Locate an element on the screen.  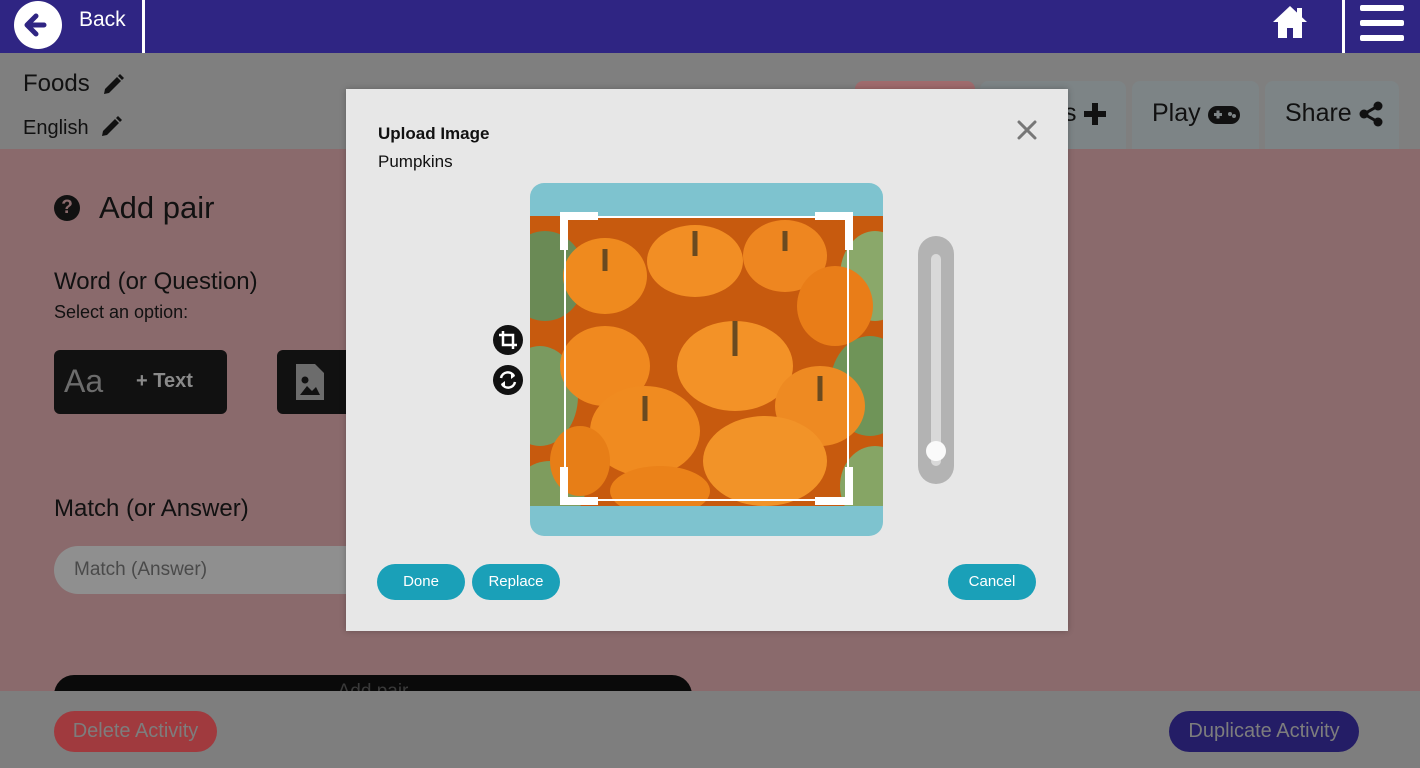
activity-language: English is located at coordinates (56, 128).